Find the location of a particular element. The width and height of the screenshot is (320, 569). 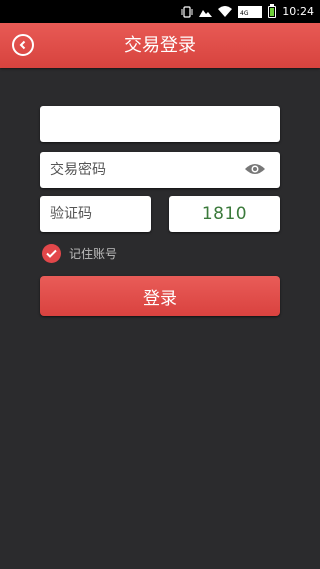

battery-icon is located at coordinates (272, 10).